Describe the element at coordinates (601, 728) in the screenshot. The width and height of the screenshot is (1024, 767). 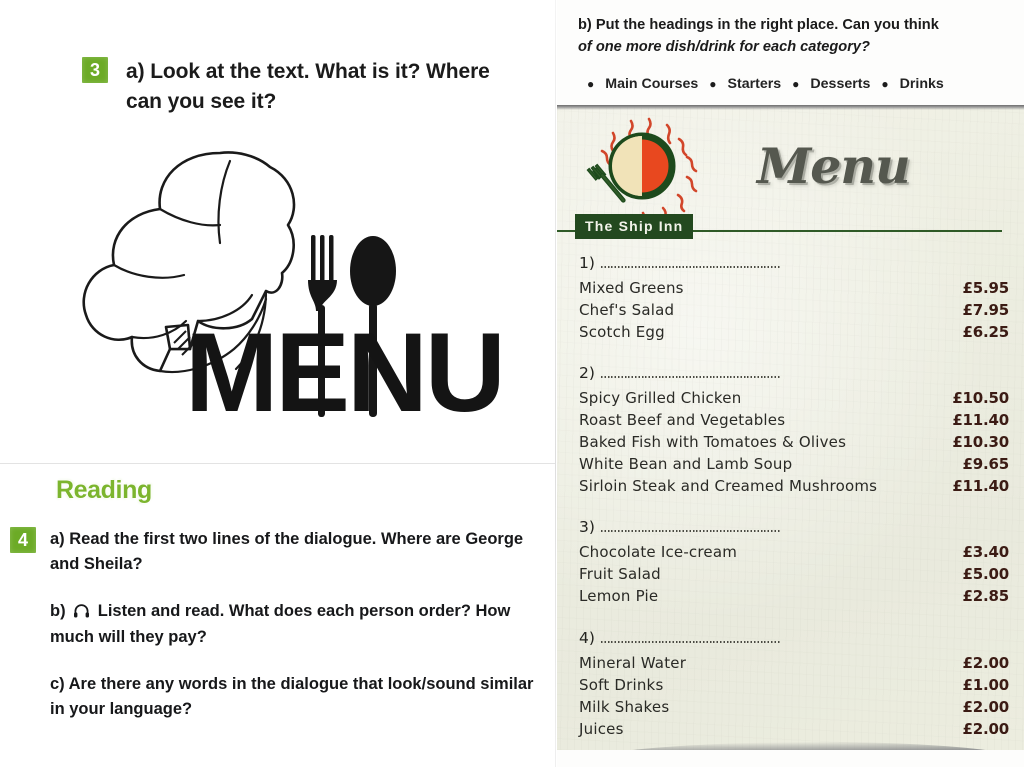
I see `menu-item-name: Juices` at that location.